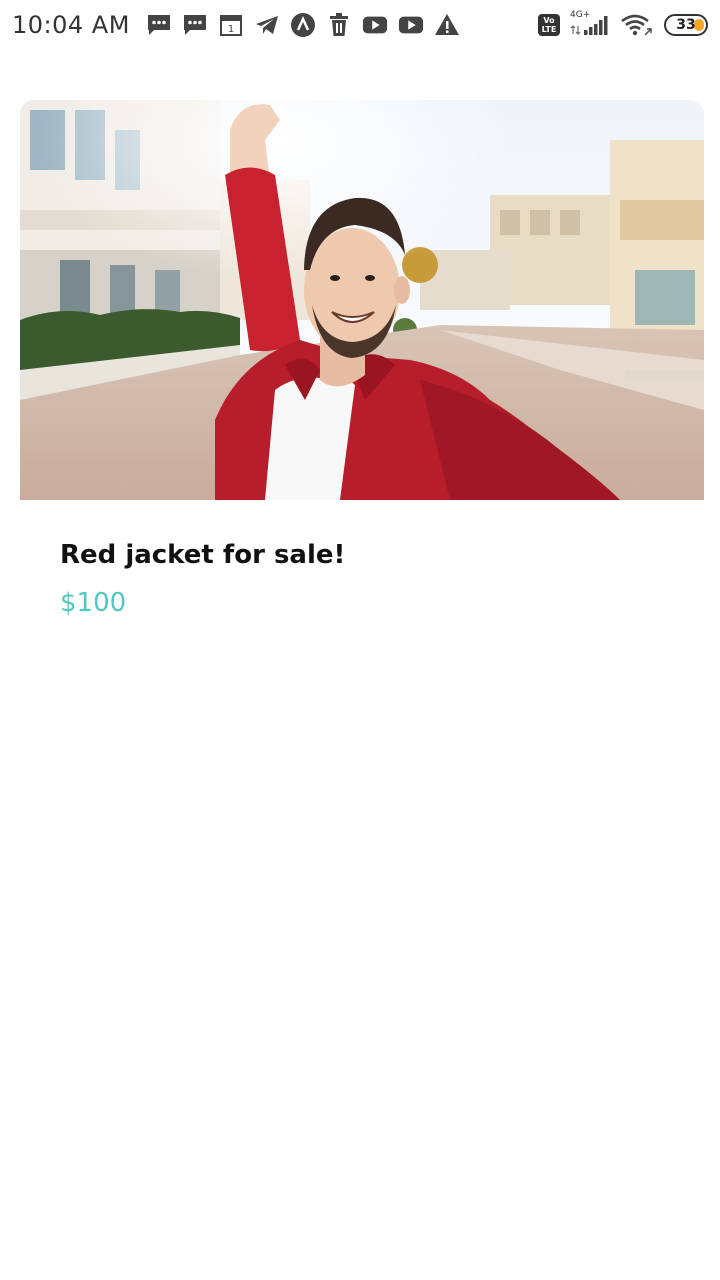  I want to click on volte-icon: Vo LTE, so click(549, 25).